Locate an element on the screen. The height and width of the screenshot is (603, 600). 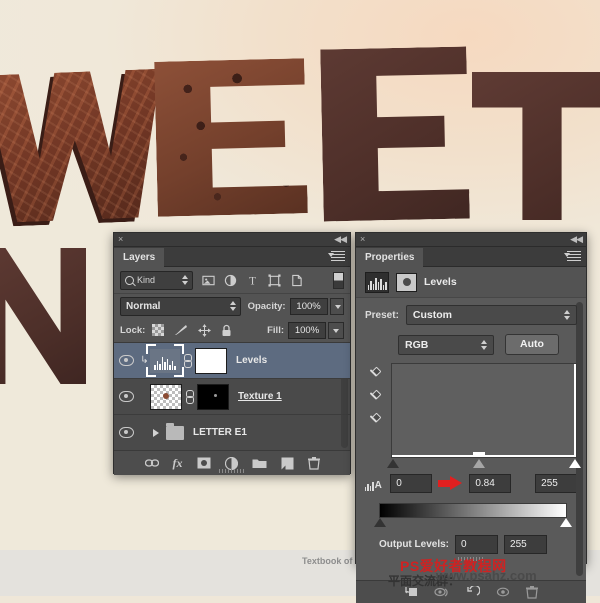
tab-layers: Layers is located at coordinates (139, 257).